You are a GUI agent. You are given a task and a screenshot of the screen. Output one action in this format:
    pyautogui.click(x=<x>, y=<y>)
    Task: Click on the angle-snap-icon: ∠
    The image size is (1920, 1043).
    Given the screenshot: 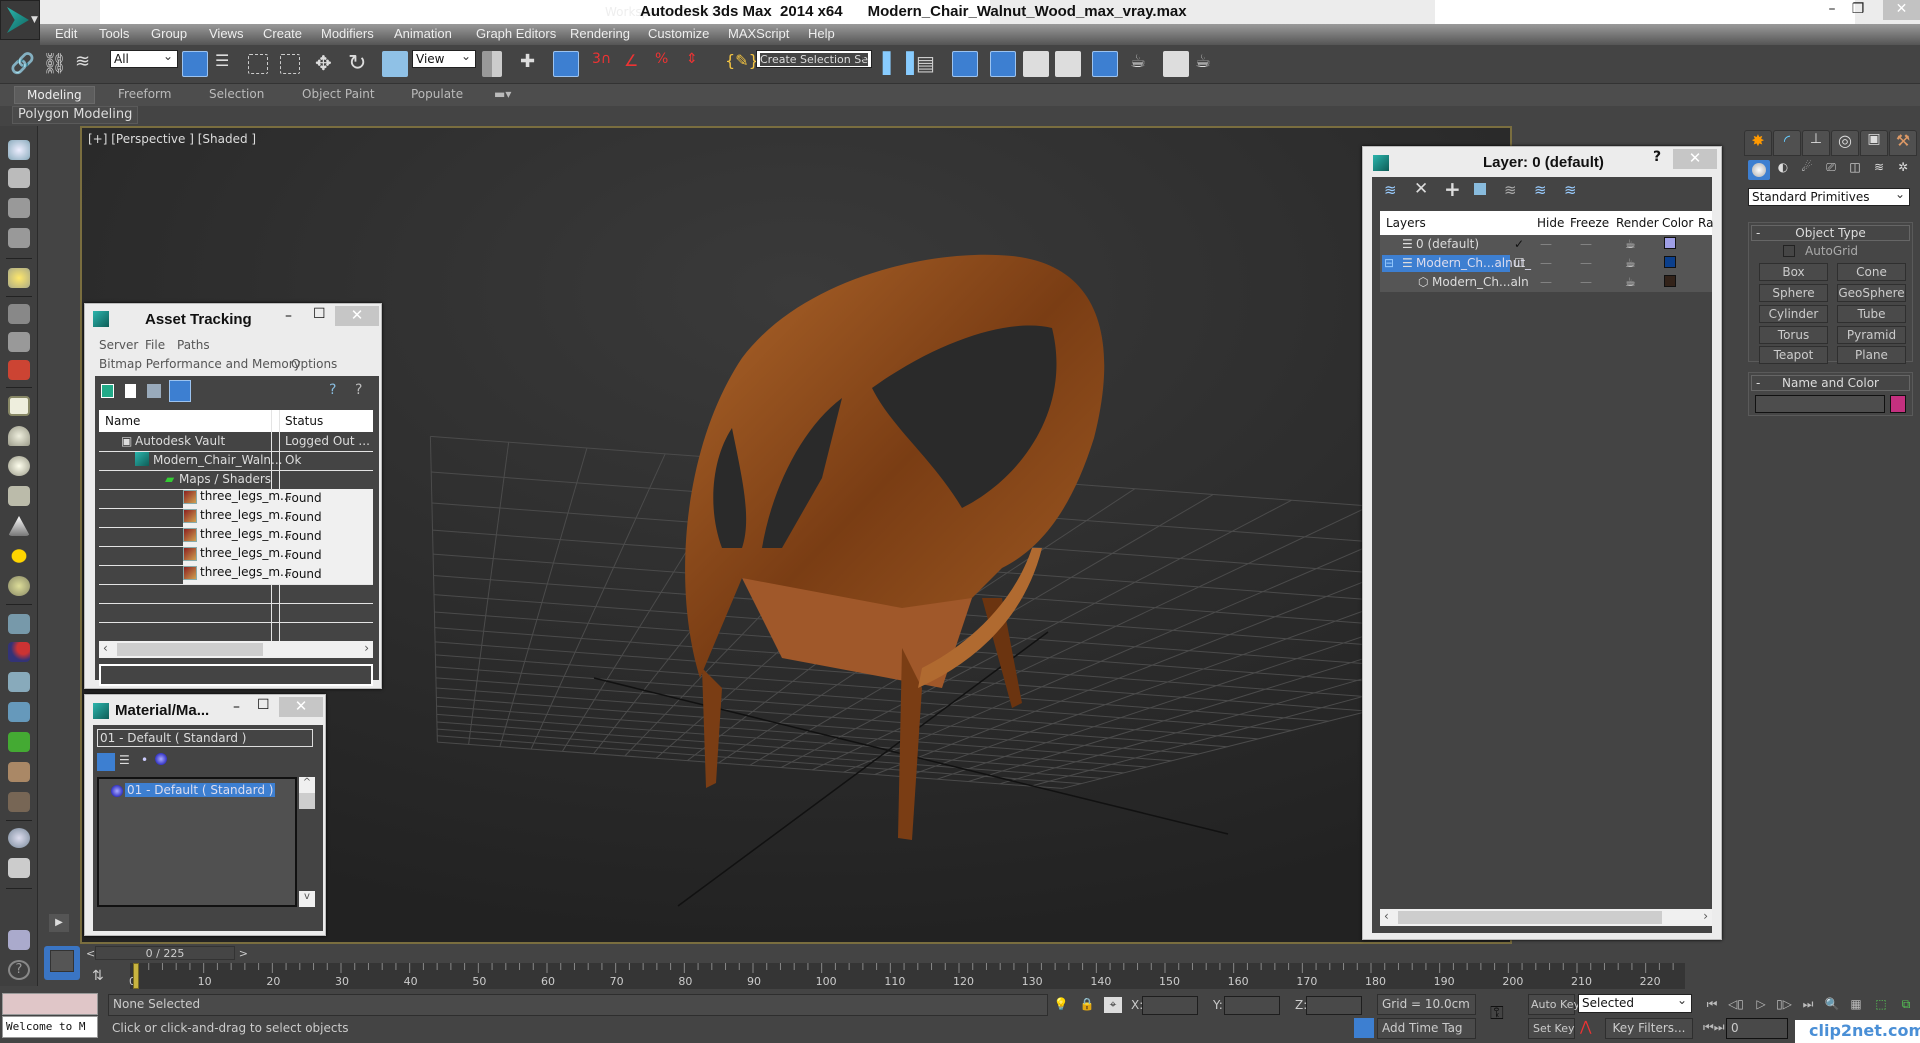 What is the action you would take?
    pyautogui.click(x=637, y=64)
    